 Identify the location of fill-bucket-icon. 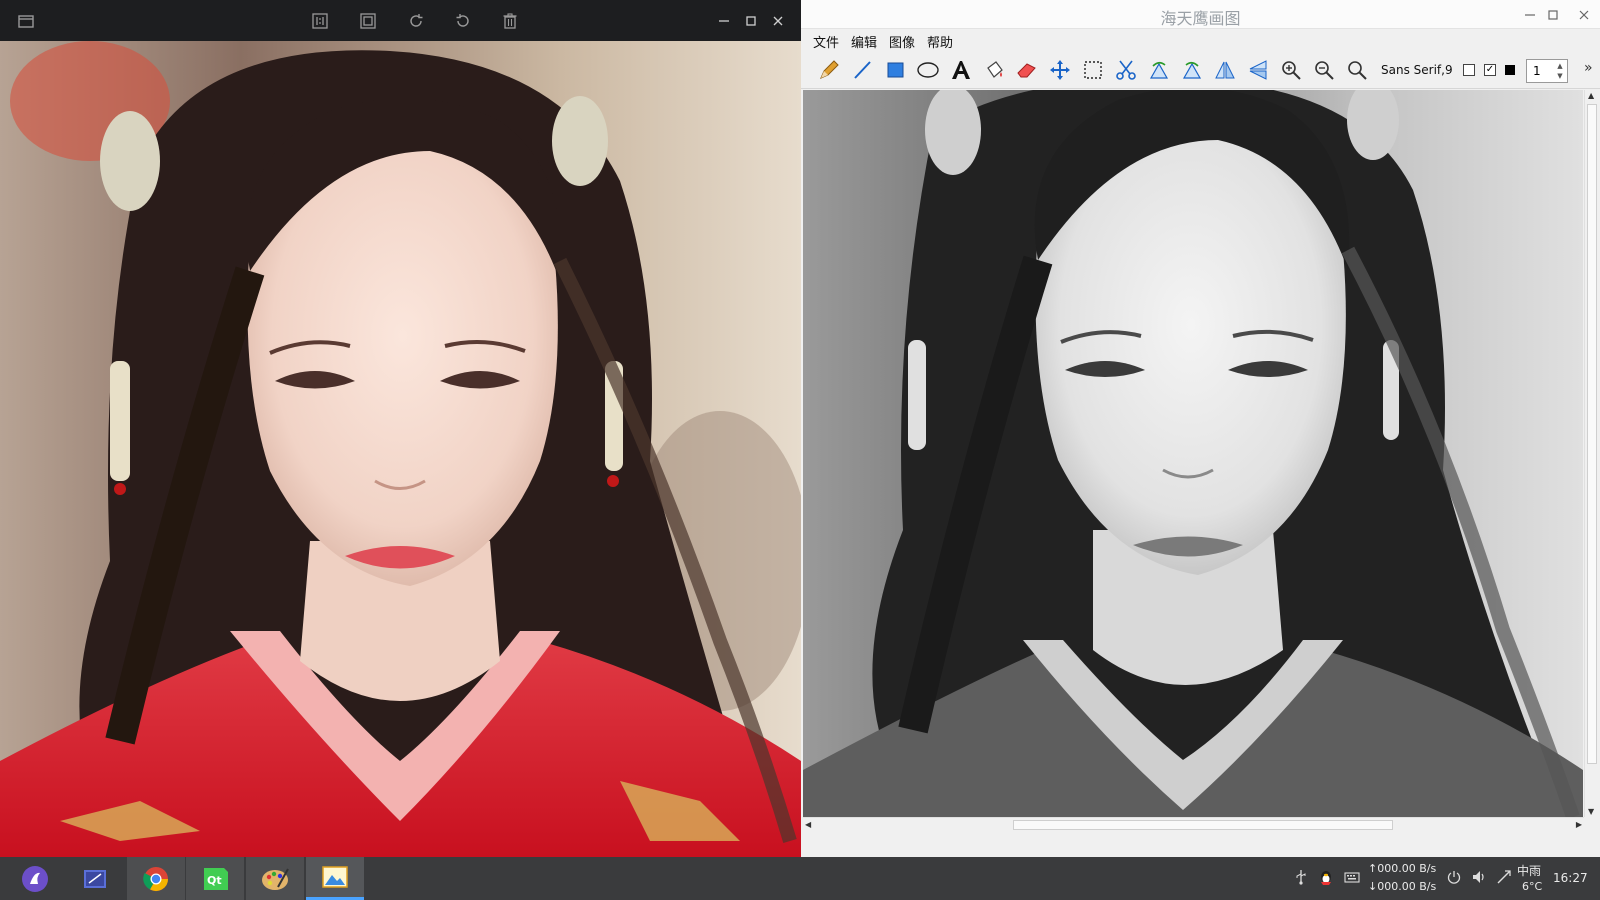
(994, 70).